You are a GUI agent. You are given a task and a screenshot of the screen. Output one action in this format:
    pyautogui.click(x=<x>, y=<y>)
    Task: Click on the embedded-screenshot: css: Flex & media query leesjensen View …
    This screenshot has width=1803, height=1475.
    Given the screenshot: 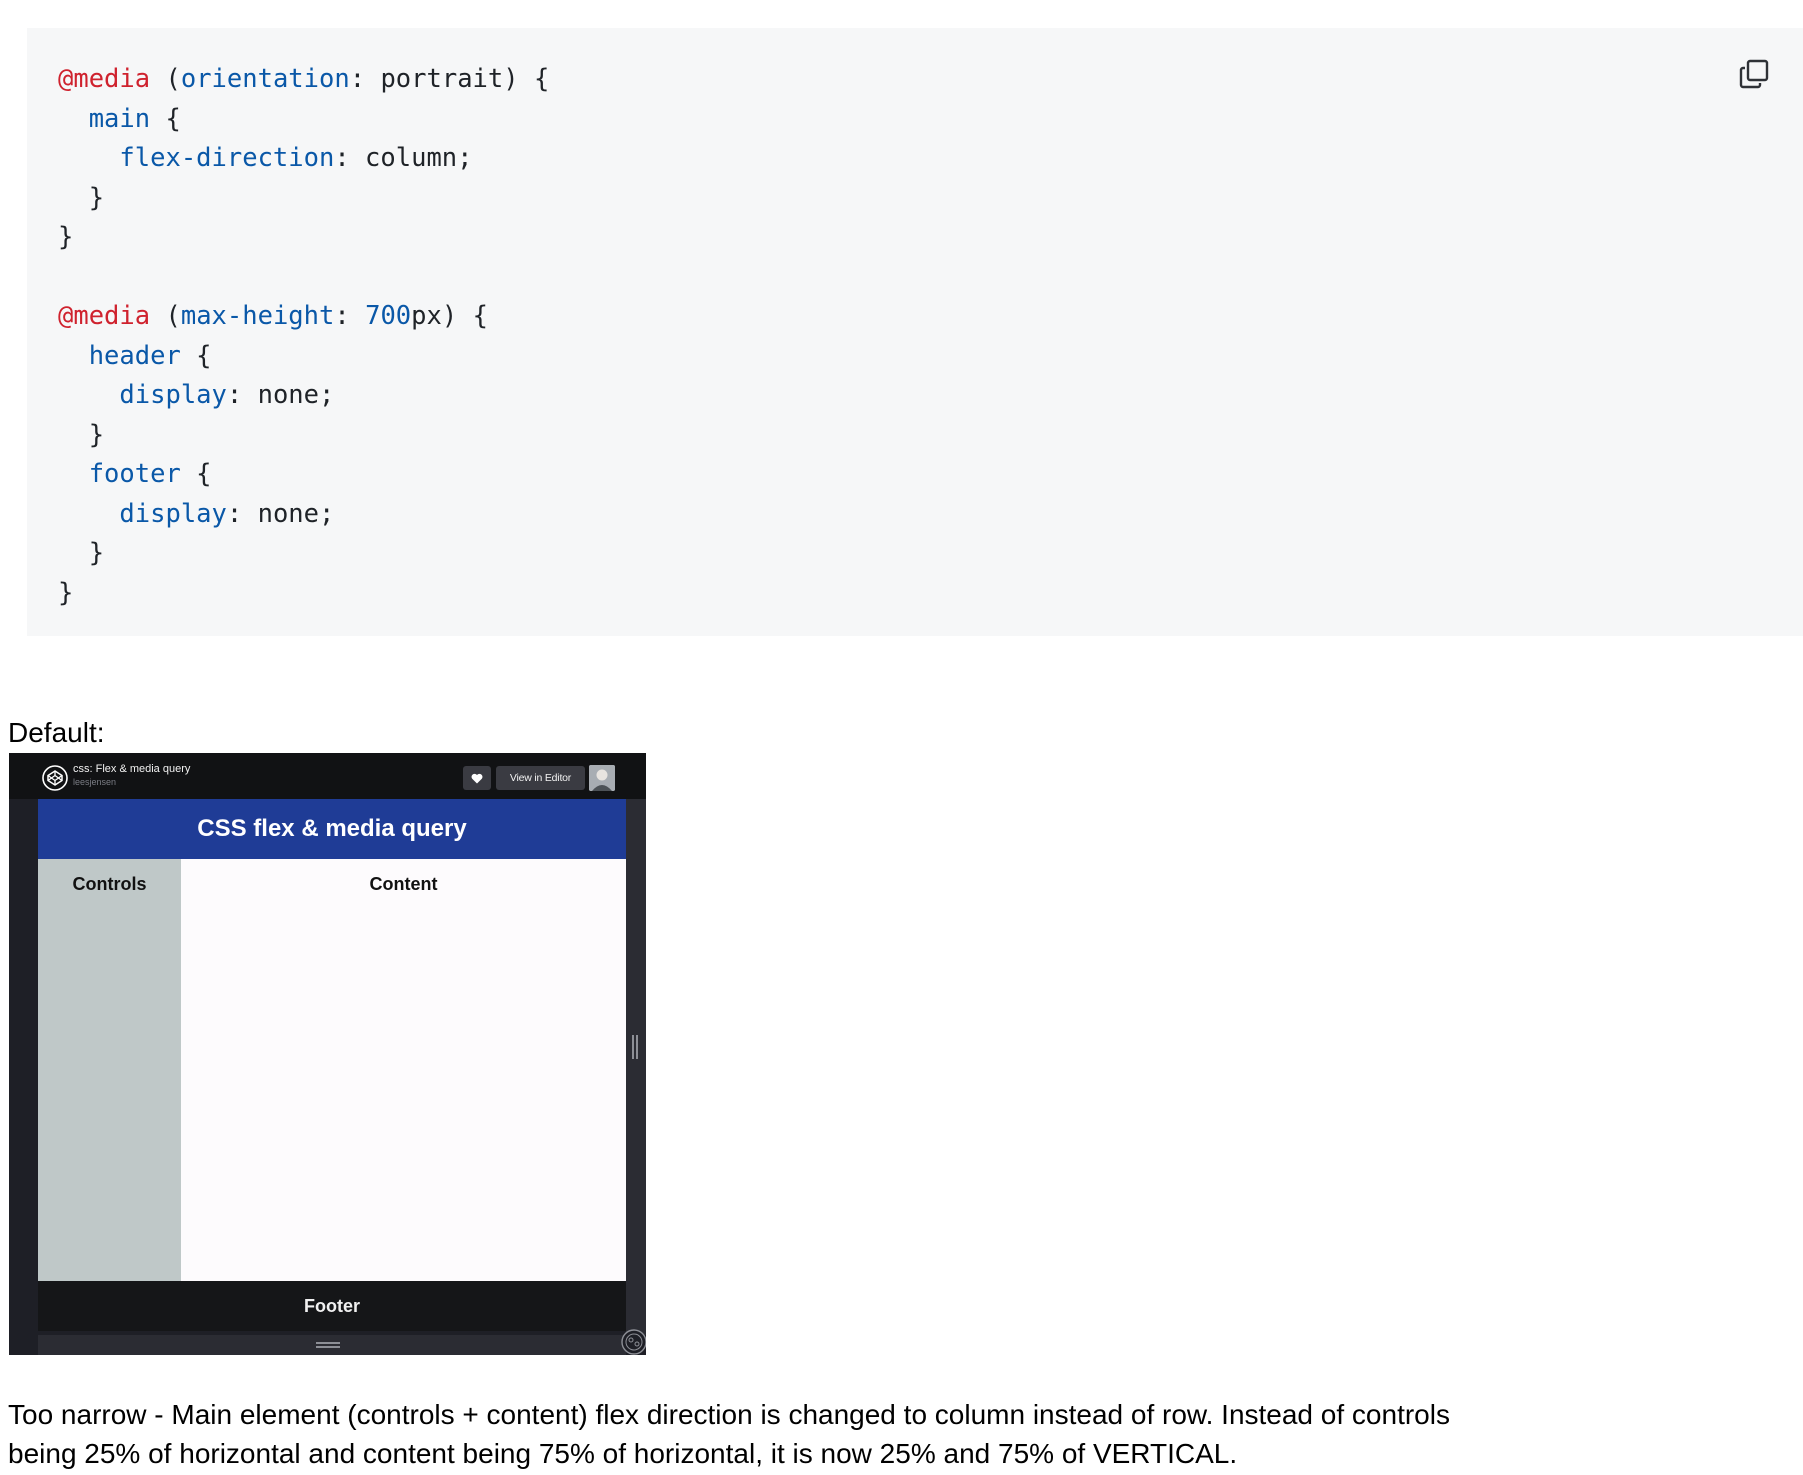 What is the action you would take?
    pyautogui.click(x=327, y=1054)
    